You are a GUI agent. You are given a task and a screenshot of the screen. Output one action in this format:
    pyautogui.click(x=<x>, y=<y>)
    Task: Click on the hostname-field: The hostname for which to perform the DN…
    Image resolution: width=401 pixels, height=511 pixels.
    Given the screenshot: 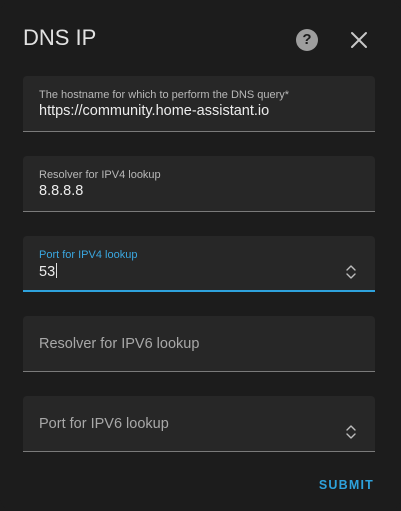 What is the action you would take?
    pyautogui.click(x=199, y=104)
    